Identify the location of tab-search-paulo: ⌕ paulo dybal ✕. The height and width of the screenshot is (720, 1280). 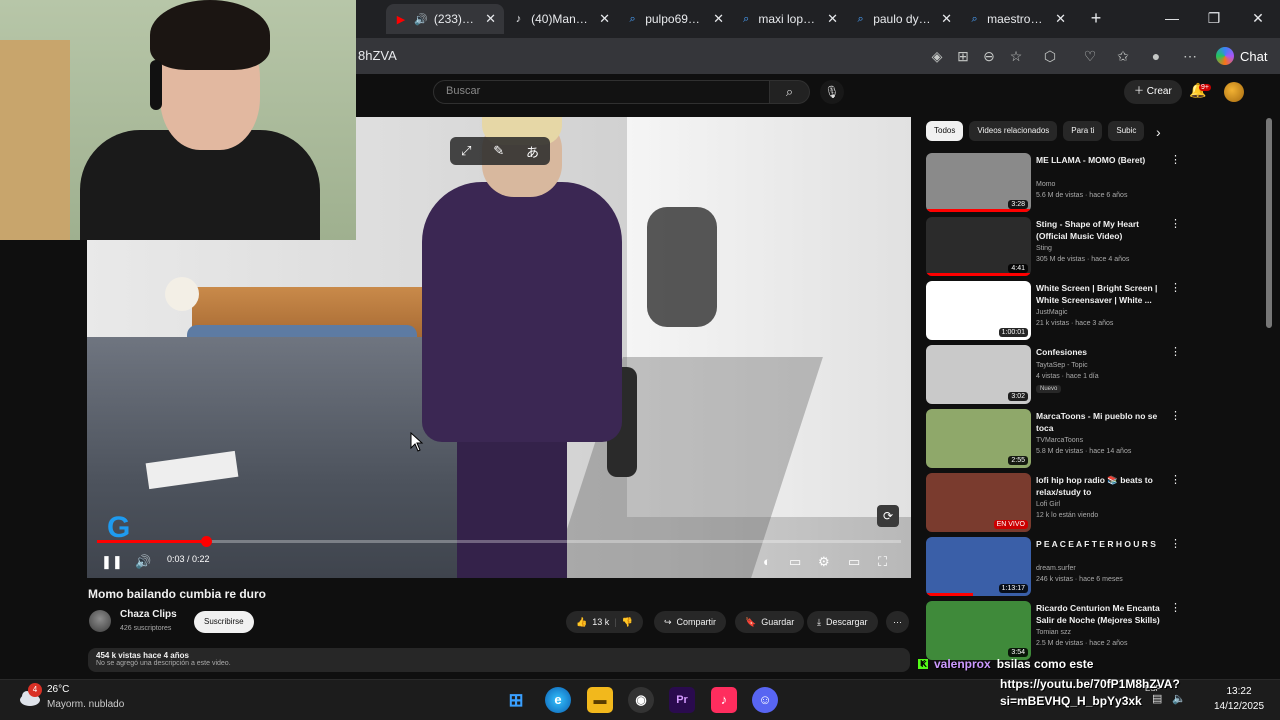
(903, 19).